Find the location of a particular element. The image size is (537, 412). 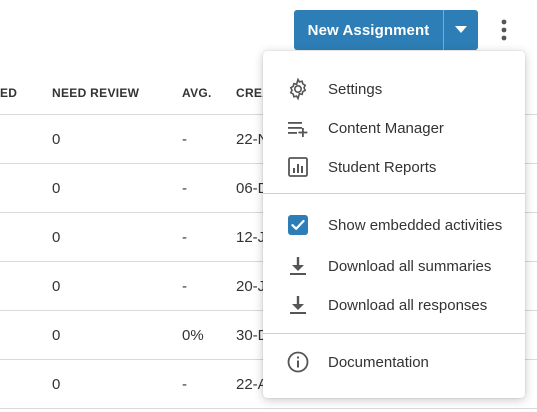

info-icon is located at coordinates (298, 362).